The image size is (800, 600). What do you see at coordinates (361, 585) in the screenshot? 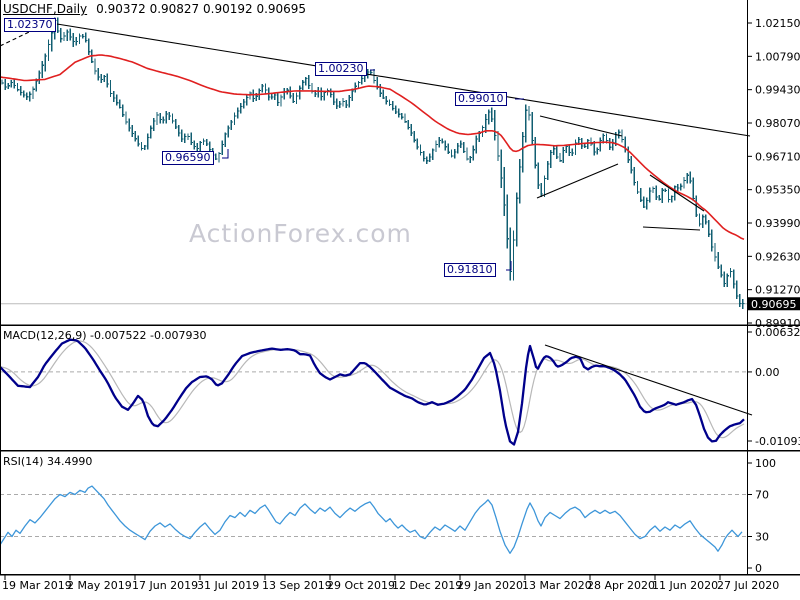
I see `svg-text: 29 Oct 2019` at bounding box center [361, 585].